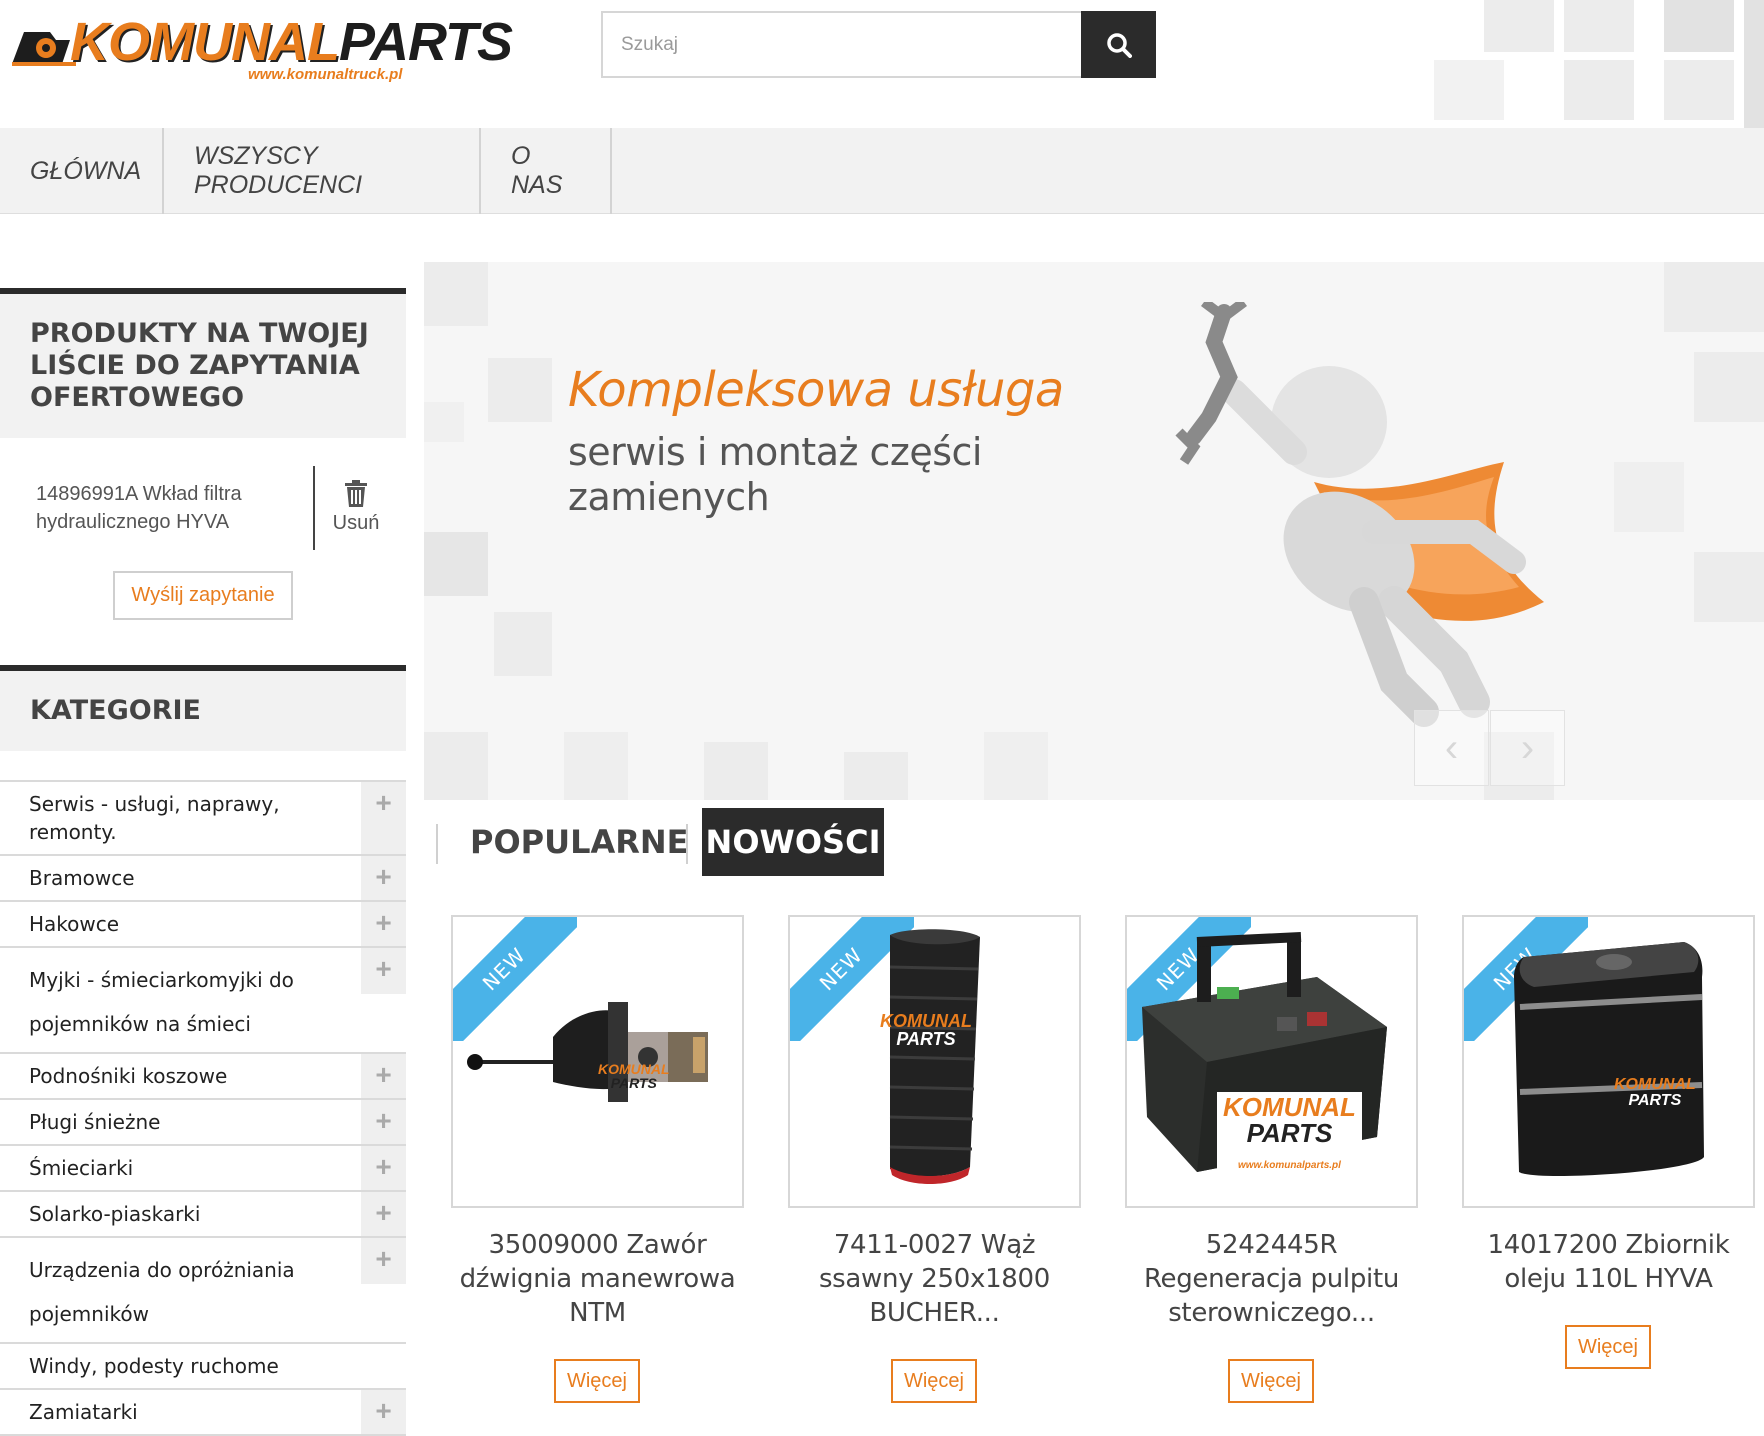  I want to click on hose-image, so click(934, 1056).